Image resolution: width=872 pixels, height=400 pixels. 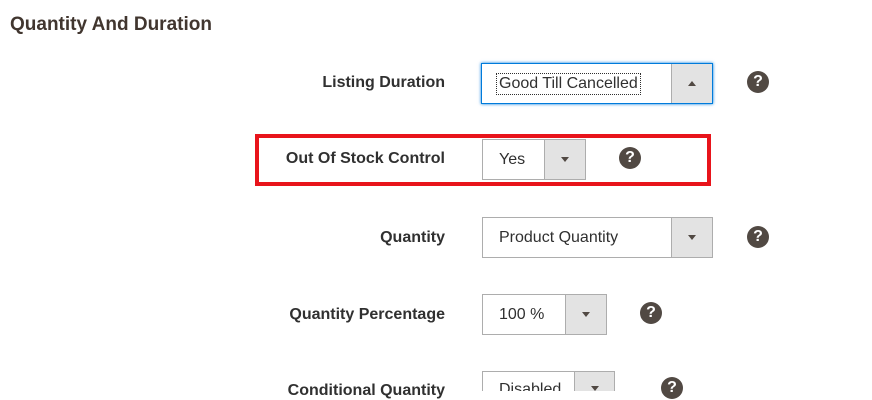 I want to click on conditional-quantity-label: Conditional Quantity, so click(x=366, y=390).